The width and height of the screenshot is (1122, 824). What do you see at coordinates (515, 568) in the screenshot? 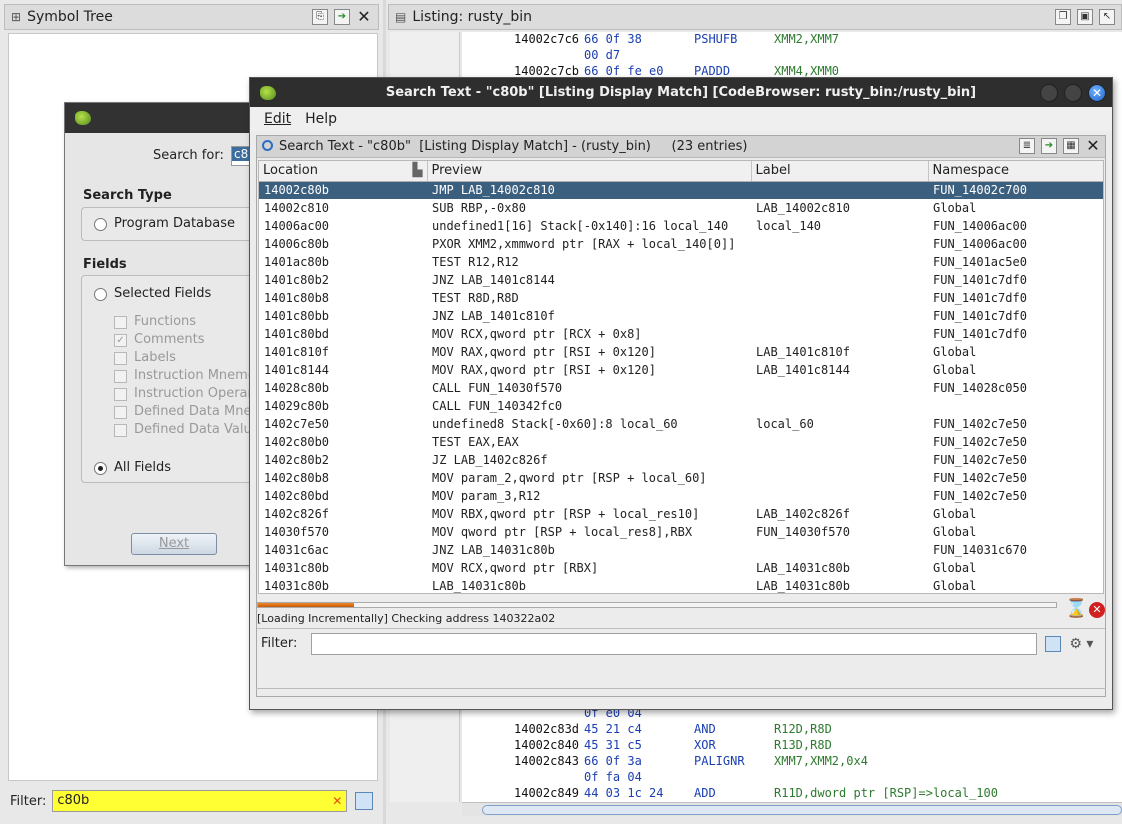
I see `preview-cell: MOV RCX,qword ptr [RBX]` at bounding box center [515, 568].